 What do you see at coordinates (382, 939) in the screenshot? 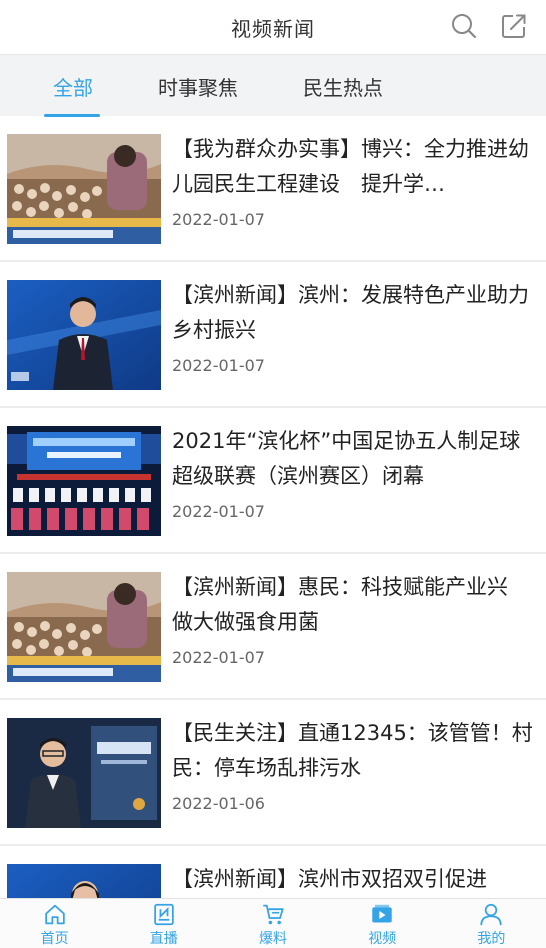
I see `nav-label: 视频` at bounding box center [382, 939].